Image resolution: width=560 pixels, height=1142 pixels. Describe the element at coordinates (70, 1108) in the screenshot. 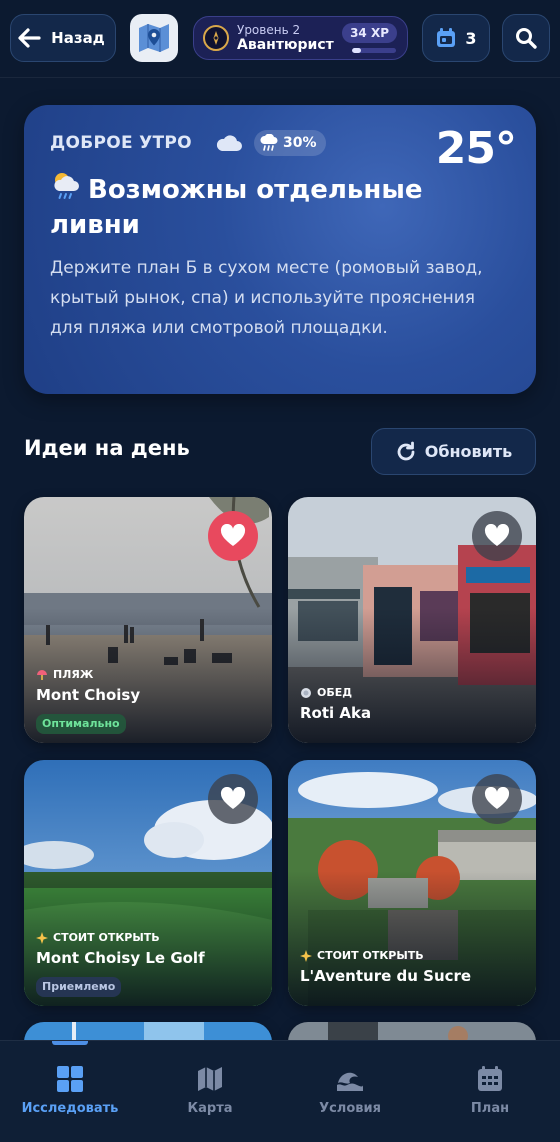

I see `nav-label: Исследовать` at that location.